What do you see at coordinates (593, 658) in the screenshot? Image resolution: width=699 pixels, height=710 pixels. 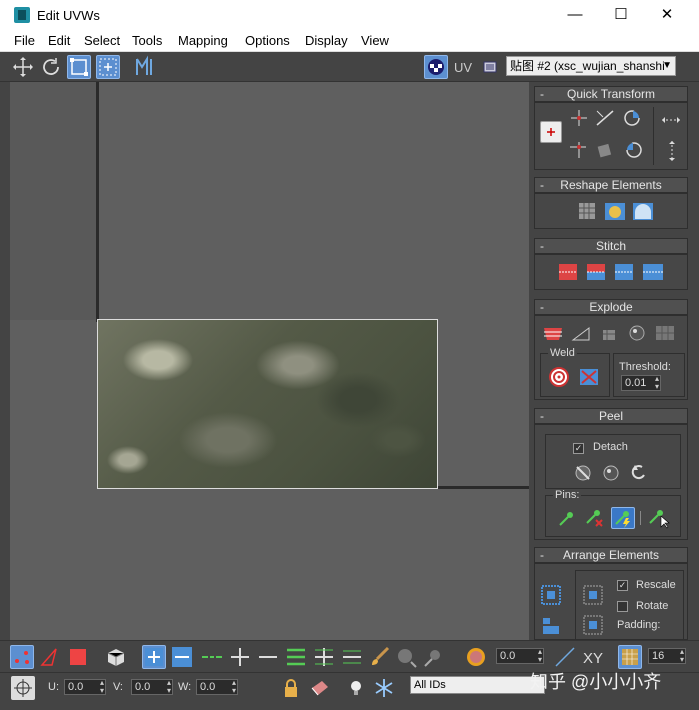 I see `xy-space-label: XY` at bounding box center [593, 658].